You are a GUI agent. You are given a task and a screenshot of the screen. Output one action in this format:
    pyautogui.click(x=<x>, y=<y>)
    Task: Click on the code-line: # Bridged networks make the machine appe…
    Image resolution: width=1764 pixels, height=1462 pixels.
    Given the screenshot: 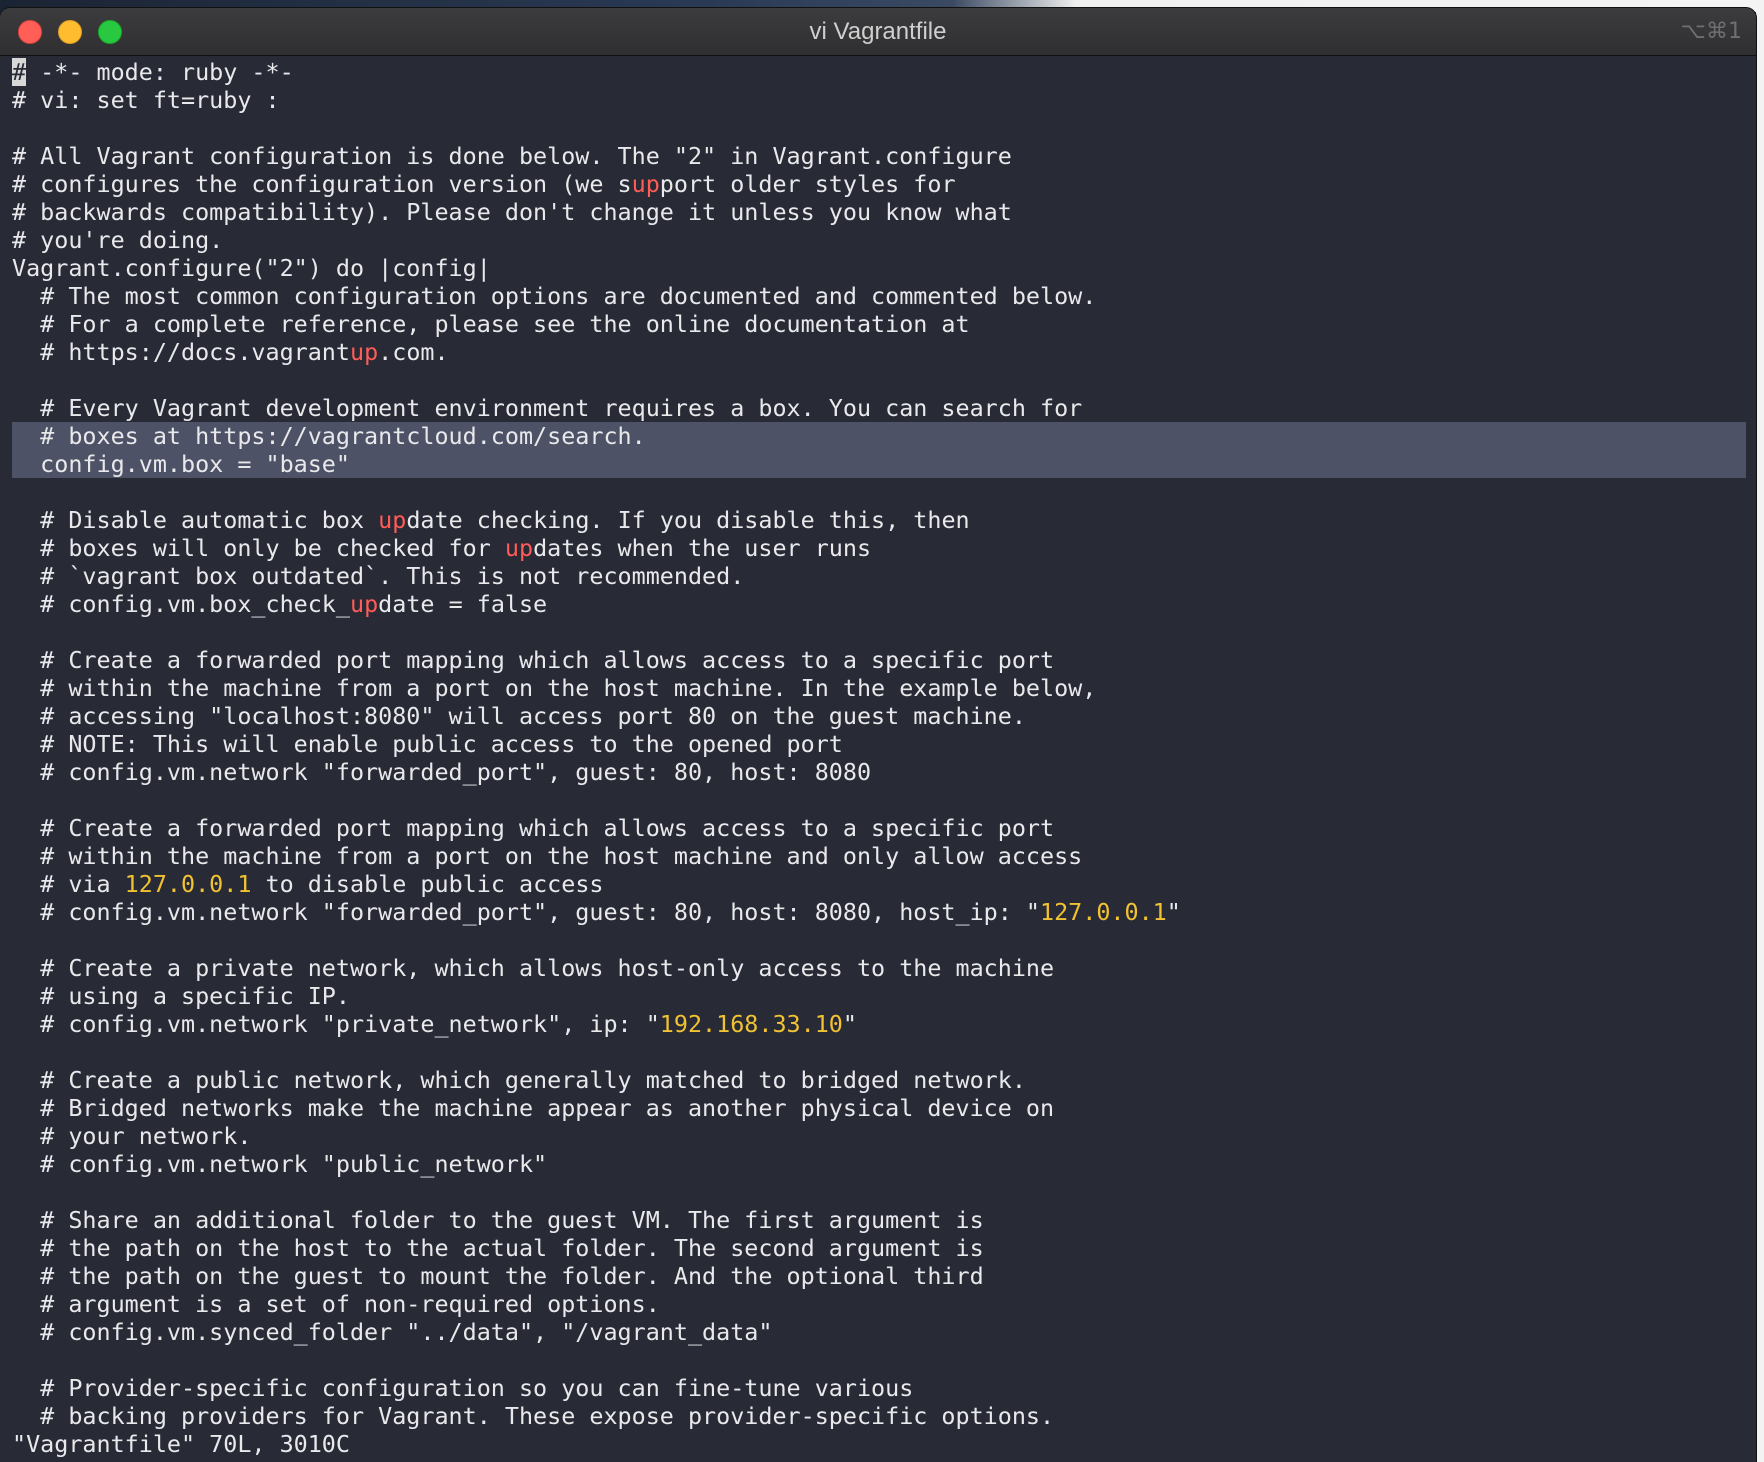 What is the action you would take?
    pyautogui.click(x=533, y=1108)
    